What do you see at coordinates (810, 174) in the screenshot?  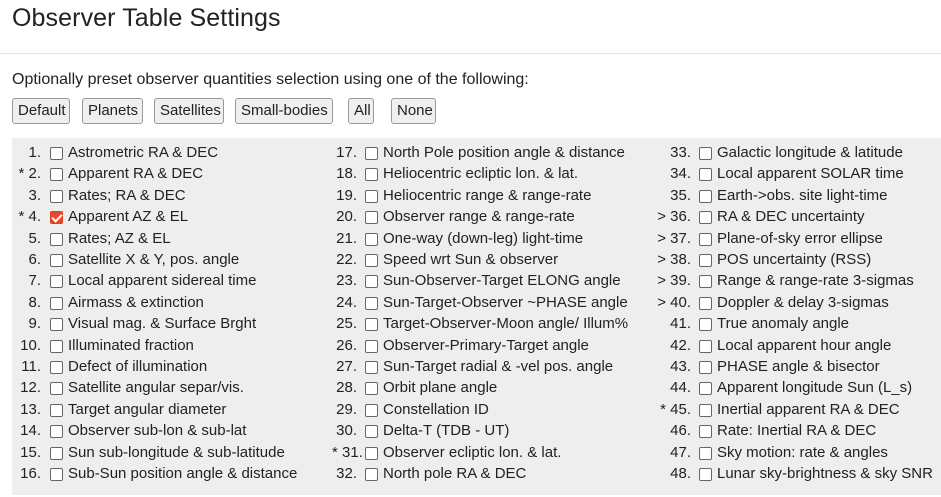 I see `quantity-label: Local apparent SOLAR time` at bounding box center [810, 174].